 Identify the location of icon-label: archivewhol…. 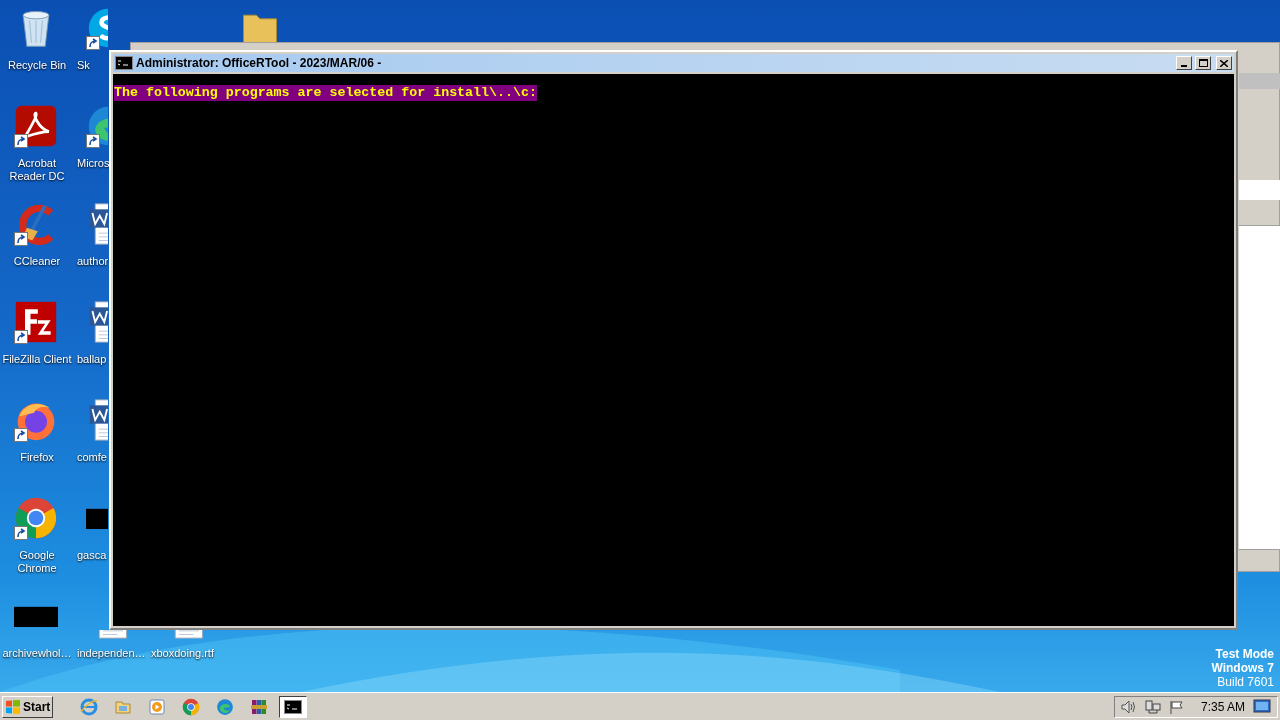
(37, 653).